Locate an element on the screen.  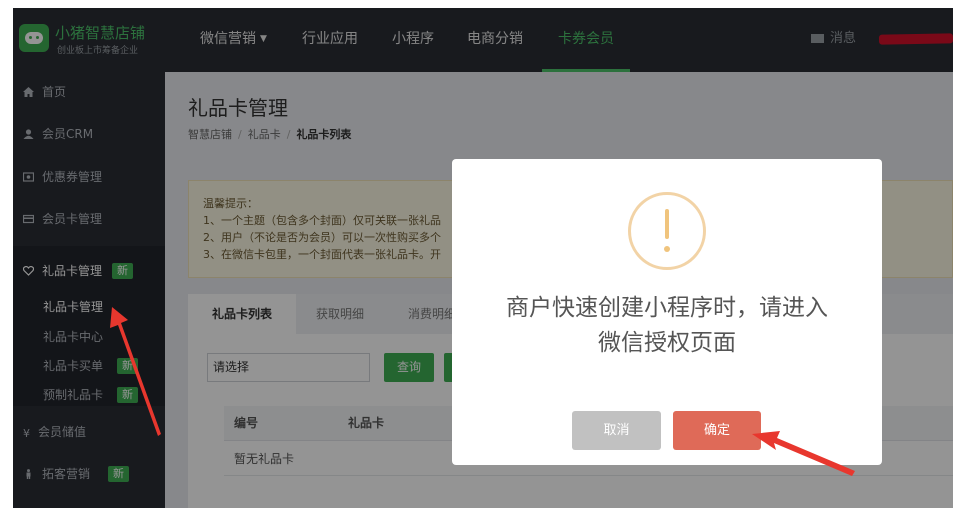
dialog-message-line: 商户快速创建小程序时，请进入 is located at coordinates (667, 308).